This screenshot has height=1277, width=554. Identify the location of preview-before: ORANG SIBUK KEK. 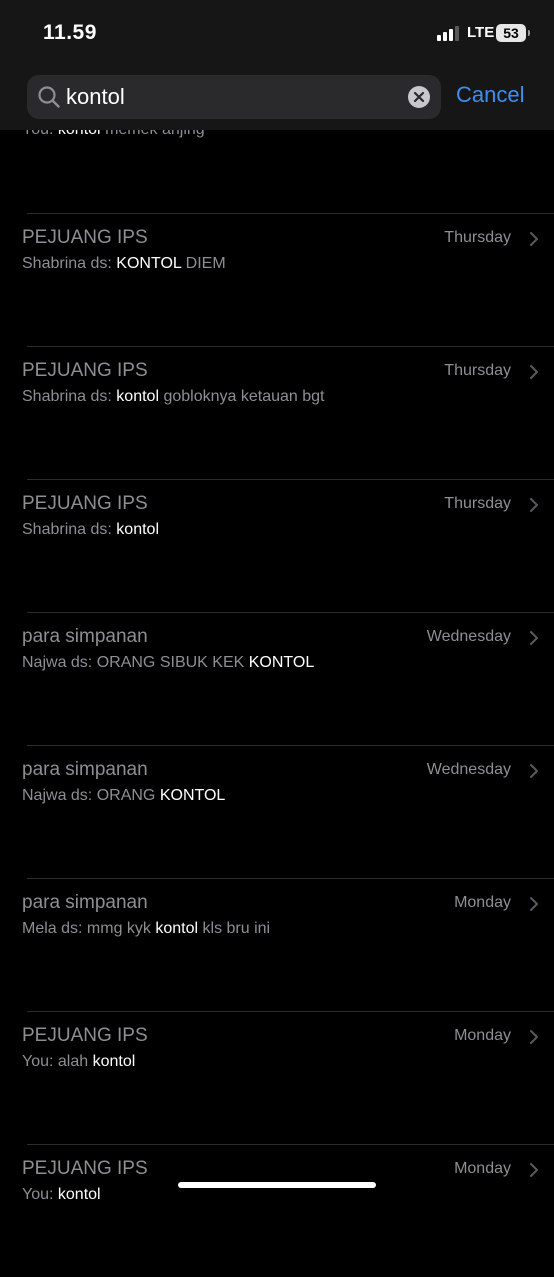
(170, 662).